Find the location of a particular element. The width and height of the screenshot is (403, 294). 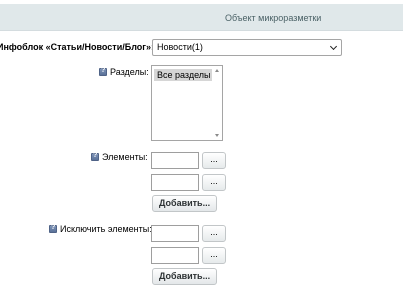

exclude-label-wrap: Исключить элементы: is located at coordinates (100, 229).